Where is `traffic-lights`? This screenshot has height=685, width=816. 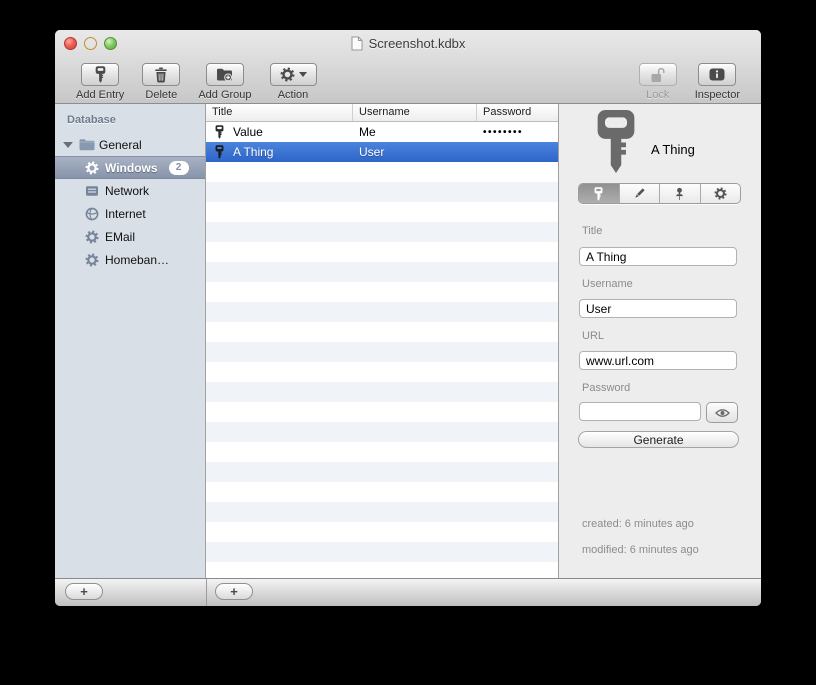 traffic-lights is located at coordinates (90, 43).